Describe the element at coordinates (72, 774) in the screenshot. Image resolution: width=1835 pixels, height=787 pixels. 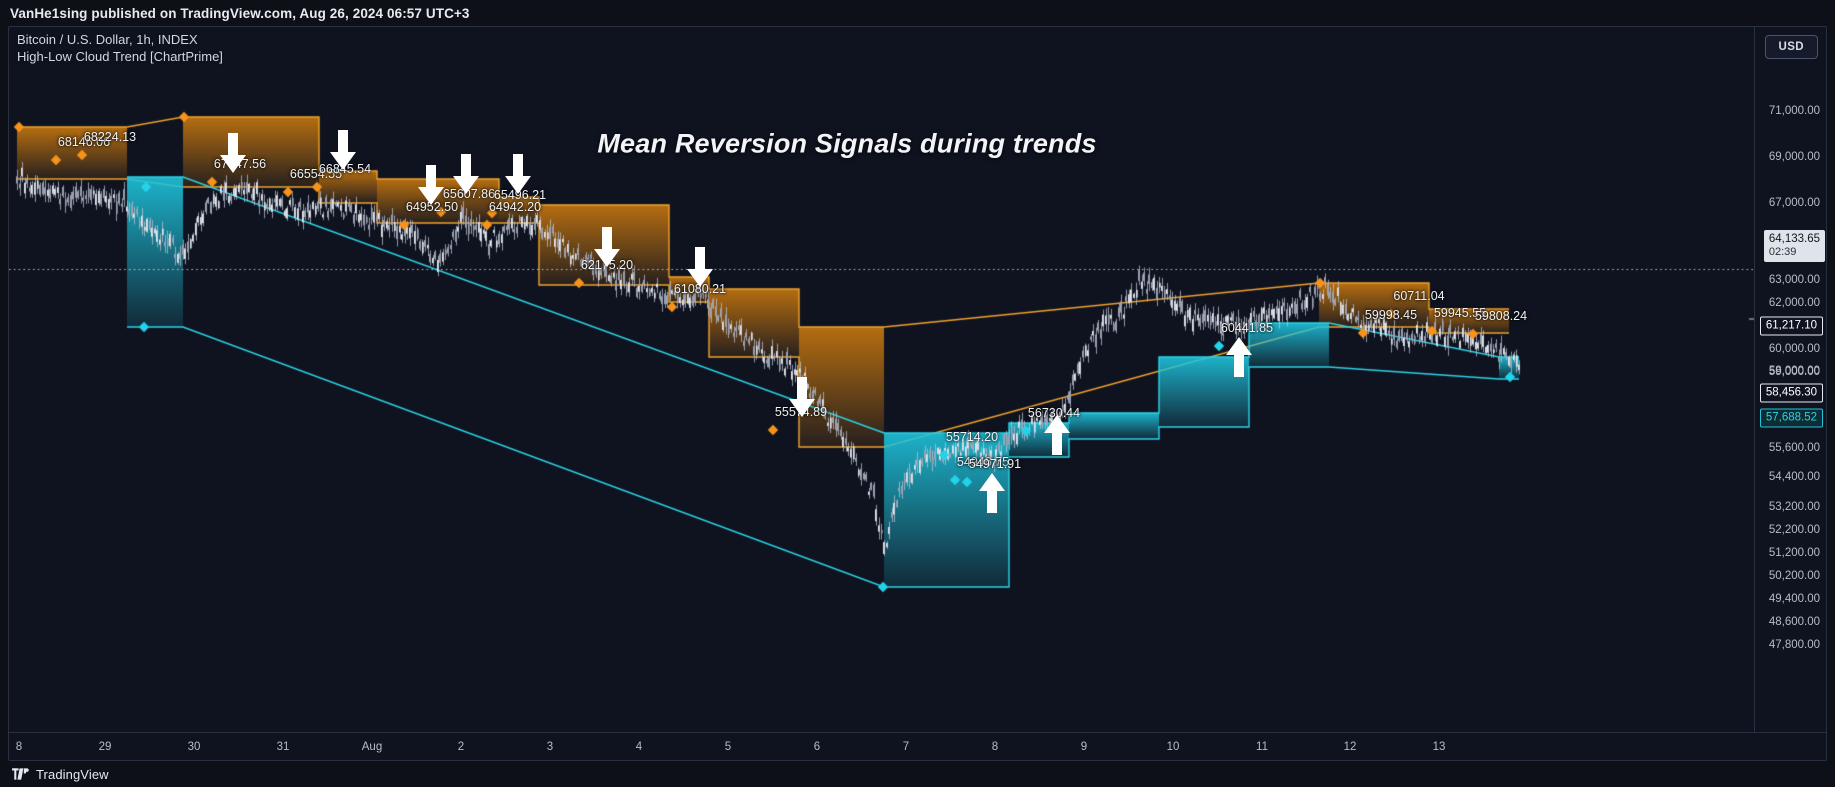
I see `footer-brand: TradingView` at that location.